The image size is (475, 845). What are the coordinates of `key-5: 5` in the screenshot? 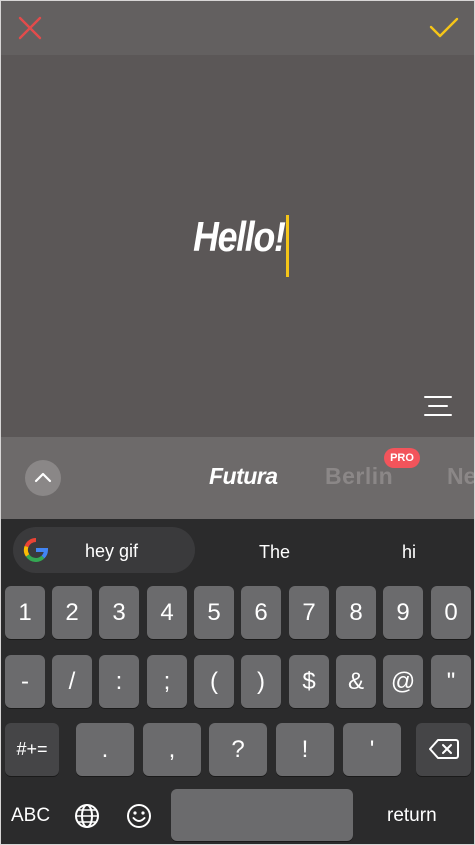 It's located at (214, 612).